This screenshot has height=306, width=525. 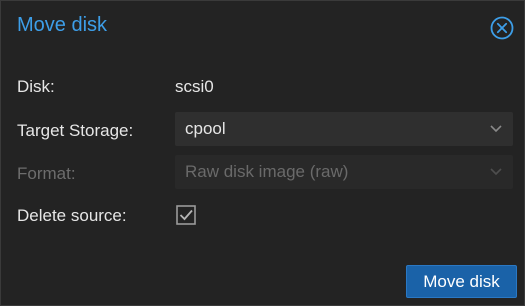 I want to click on close-button, so click(x=502, y=28).